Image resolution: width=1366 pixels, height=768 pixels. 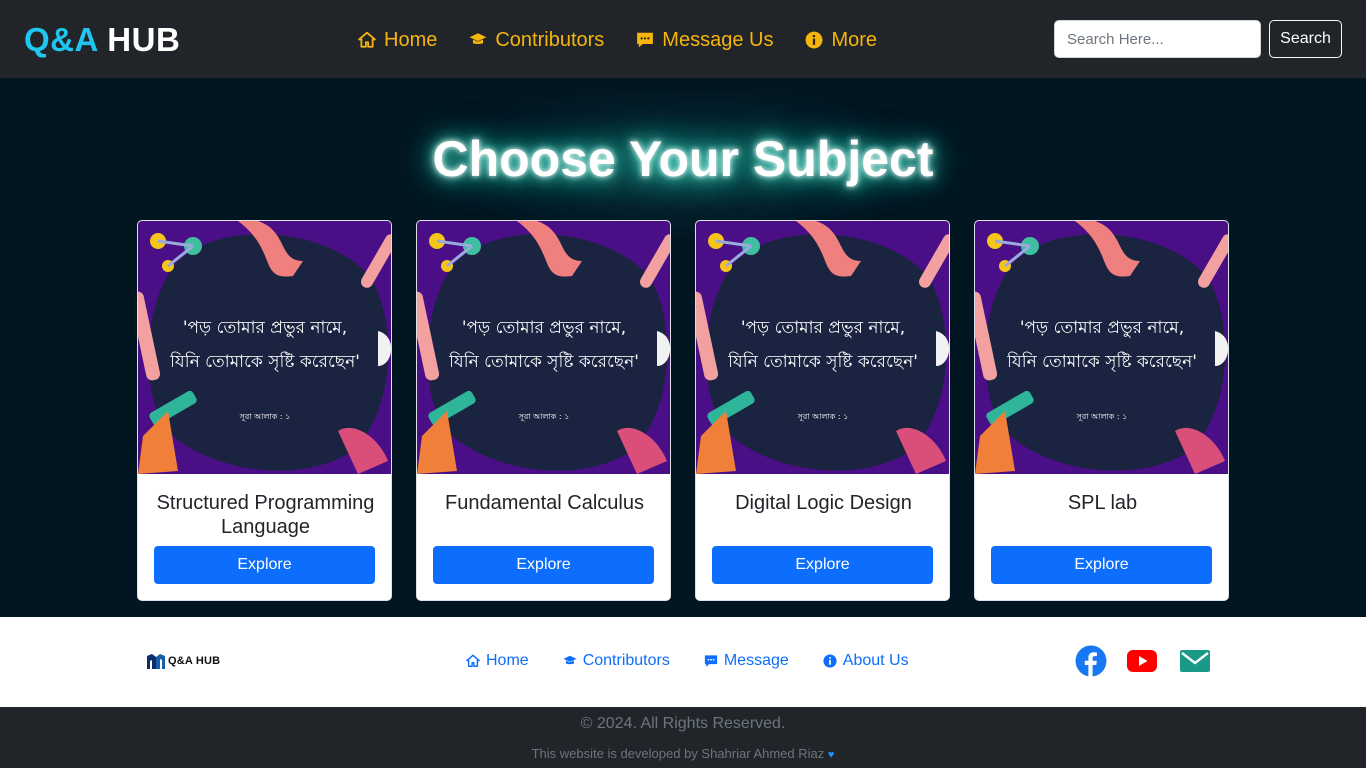 What do you see at coordinates (1102, 503) in the screenshot?
I see `card-title: SPL lab` at bounding box center [1102, 503].